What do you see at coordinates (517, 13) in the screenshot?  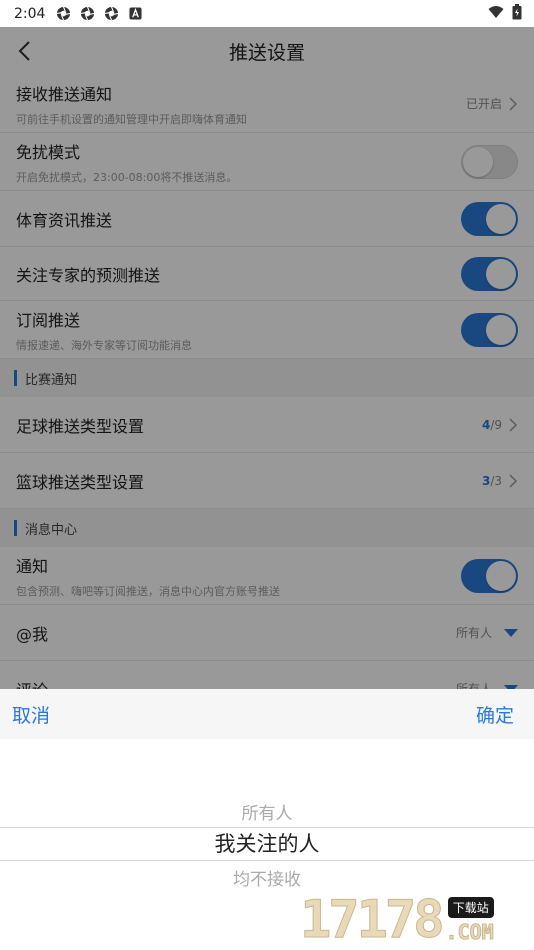 I see `battery-icon` at bounding box center [517, 13].